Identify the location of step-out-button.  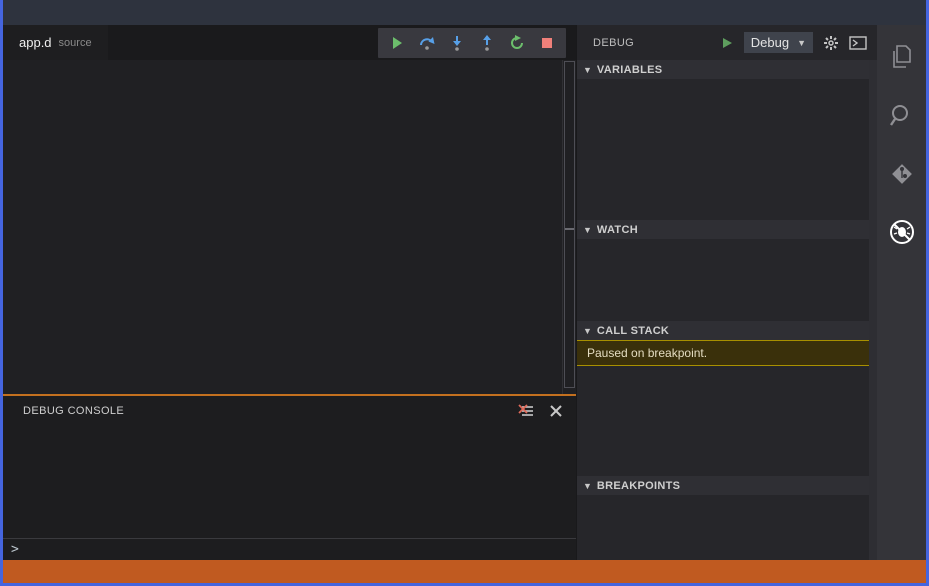
(487, 43).